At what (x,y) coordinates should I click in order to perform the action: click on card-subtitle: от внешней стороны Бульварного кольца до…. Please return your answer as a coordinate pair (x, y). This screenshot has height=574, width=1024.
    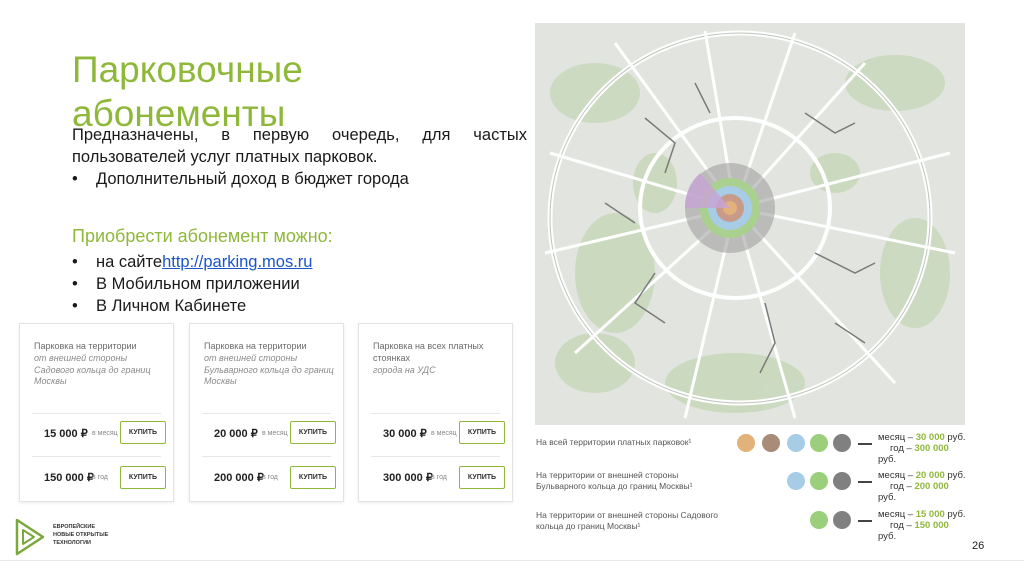
    Looking at the image, I should click on (269, 369).